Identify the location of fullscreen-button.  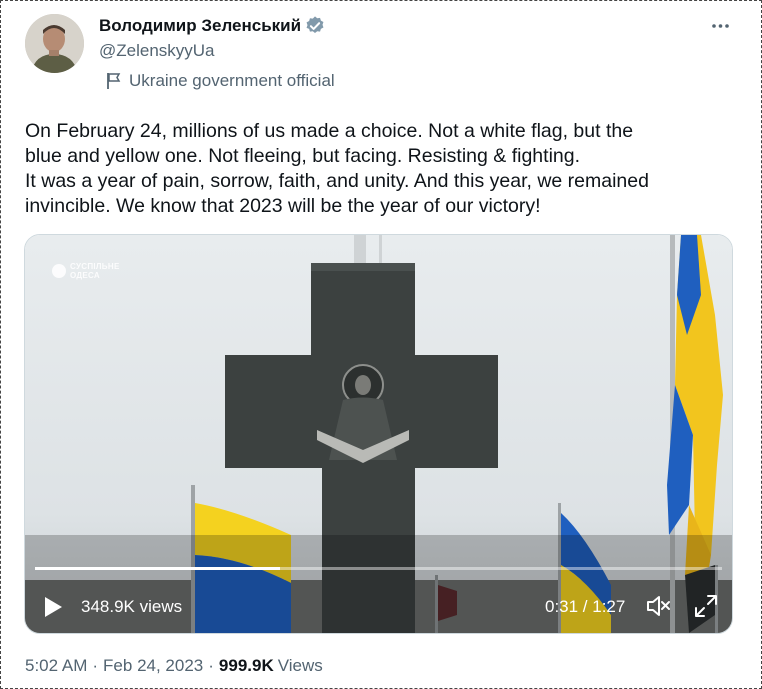
(706, 608).